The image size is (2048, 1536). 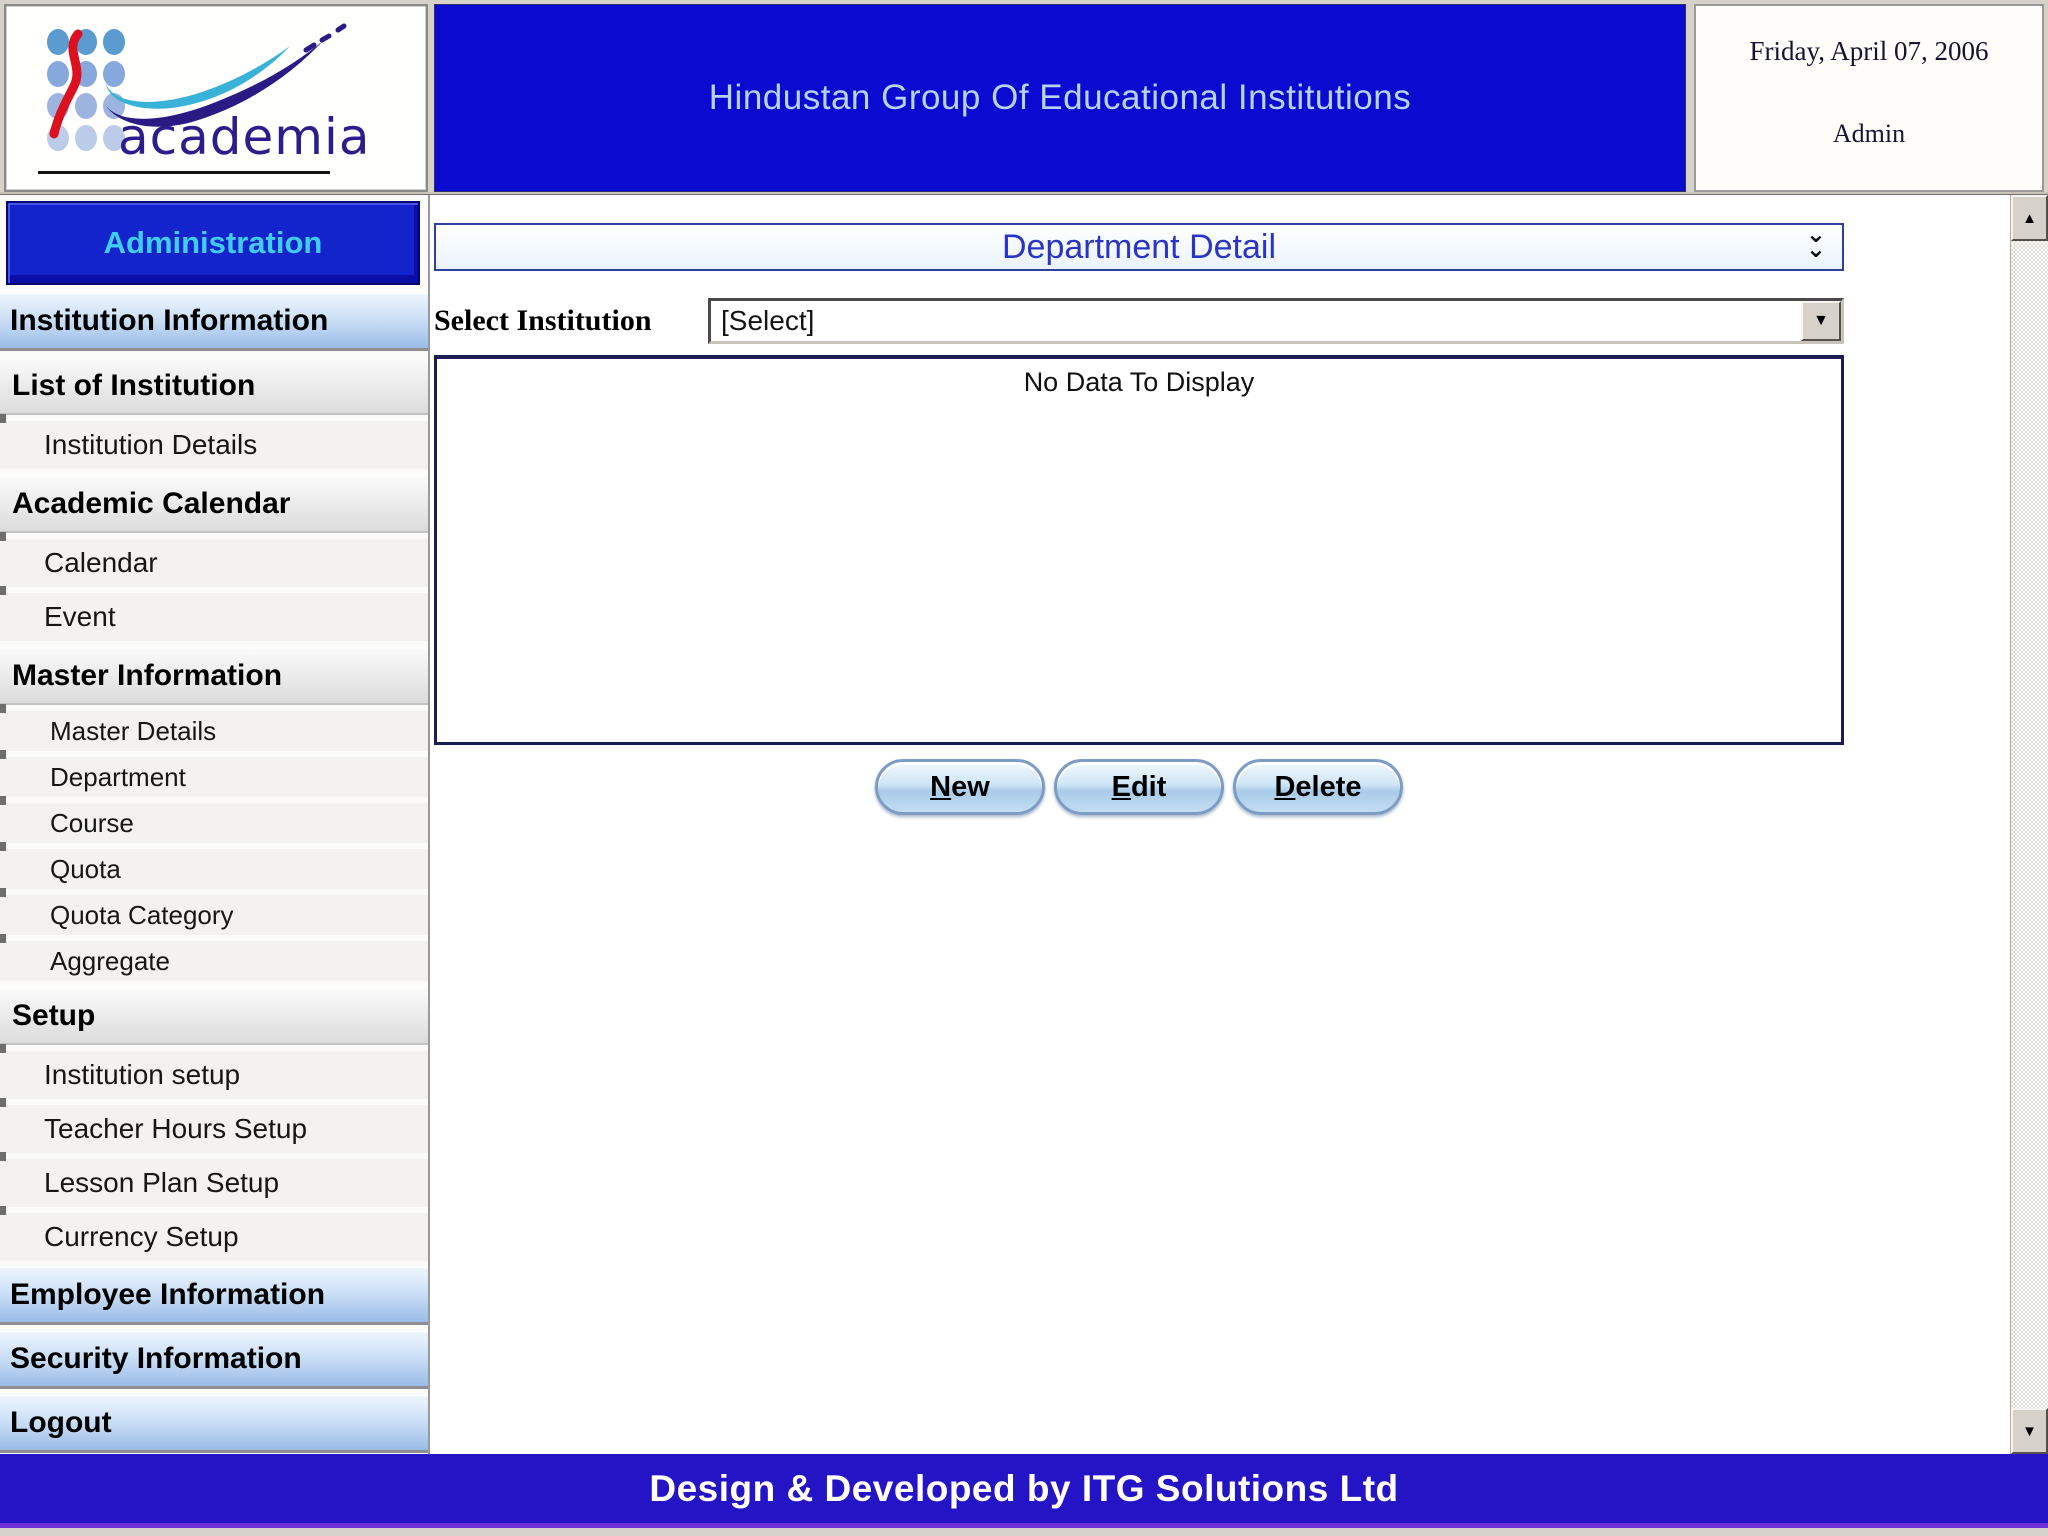 What do you see at coordinates (151, 444) in the screenshot?
I see `sidebar-item-label: Institution Details` at bounding box center [151, 444].